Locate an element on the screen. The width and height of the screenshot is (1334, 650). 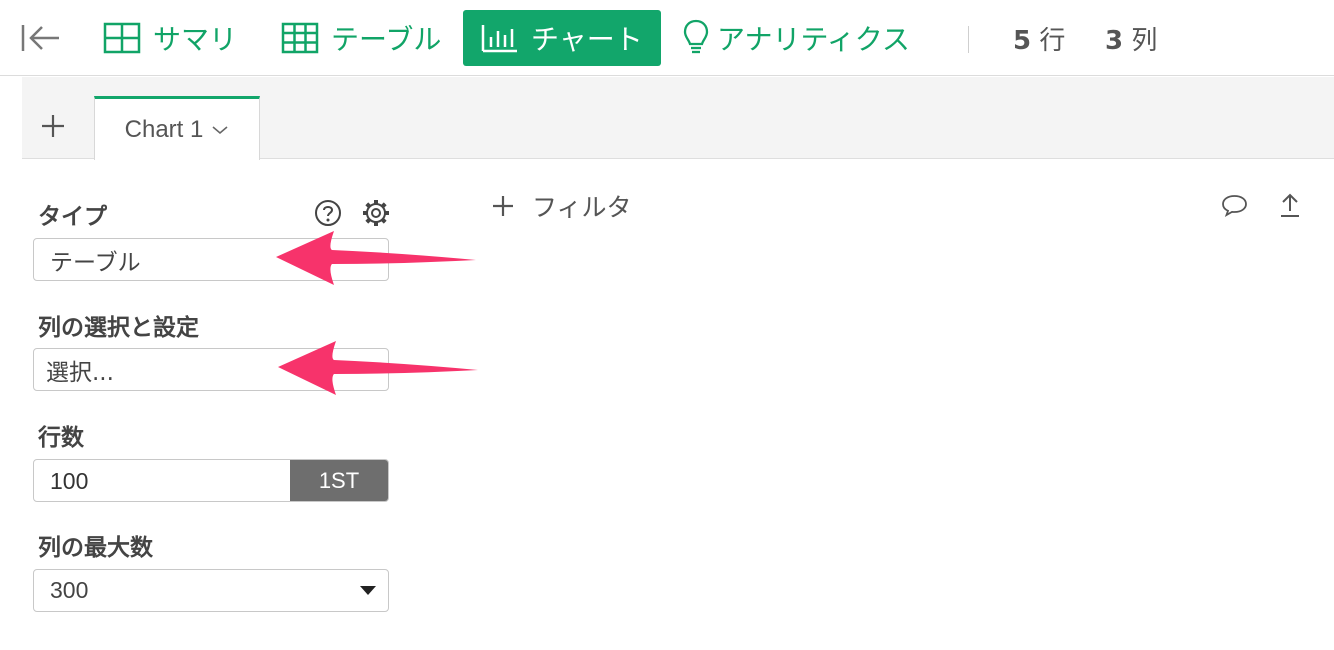
comment-icon is located at coordinates (1234, 205).